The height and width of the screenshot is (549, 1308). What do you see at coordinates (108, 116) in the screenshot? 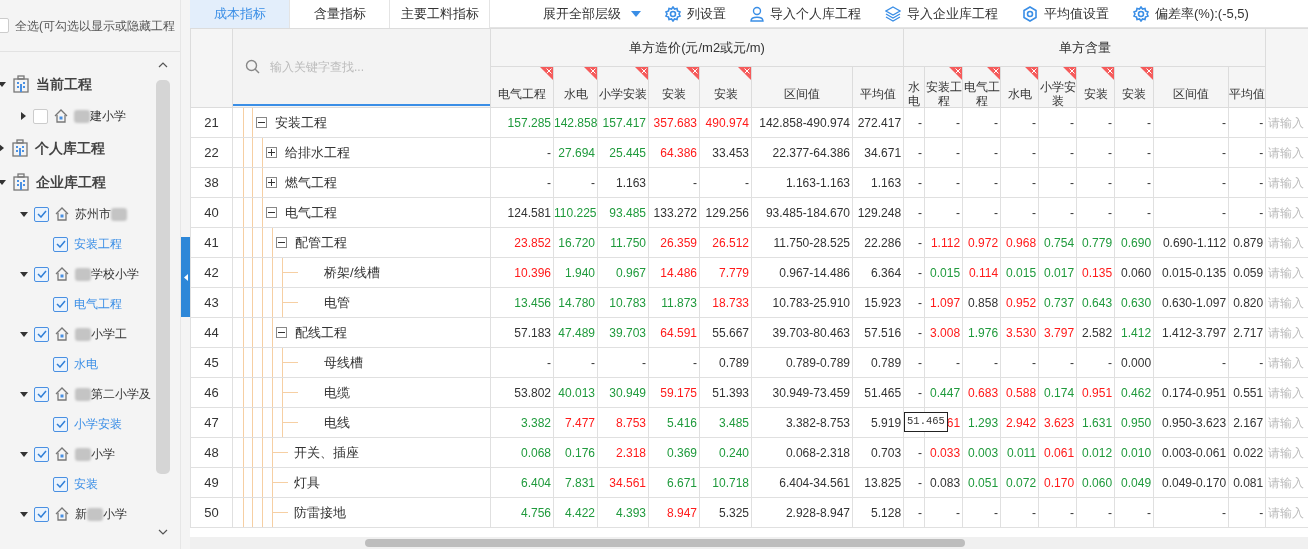
I see `project-name: 建小学` at bounding box center [108, 116].